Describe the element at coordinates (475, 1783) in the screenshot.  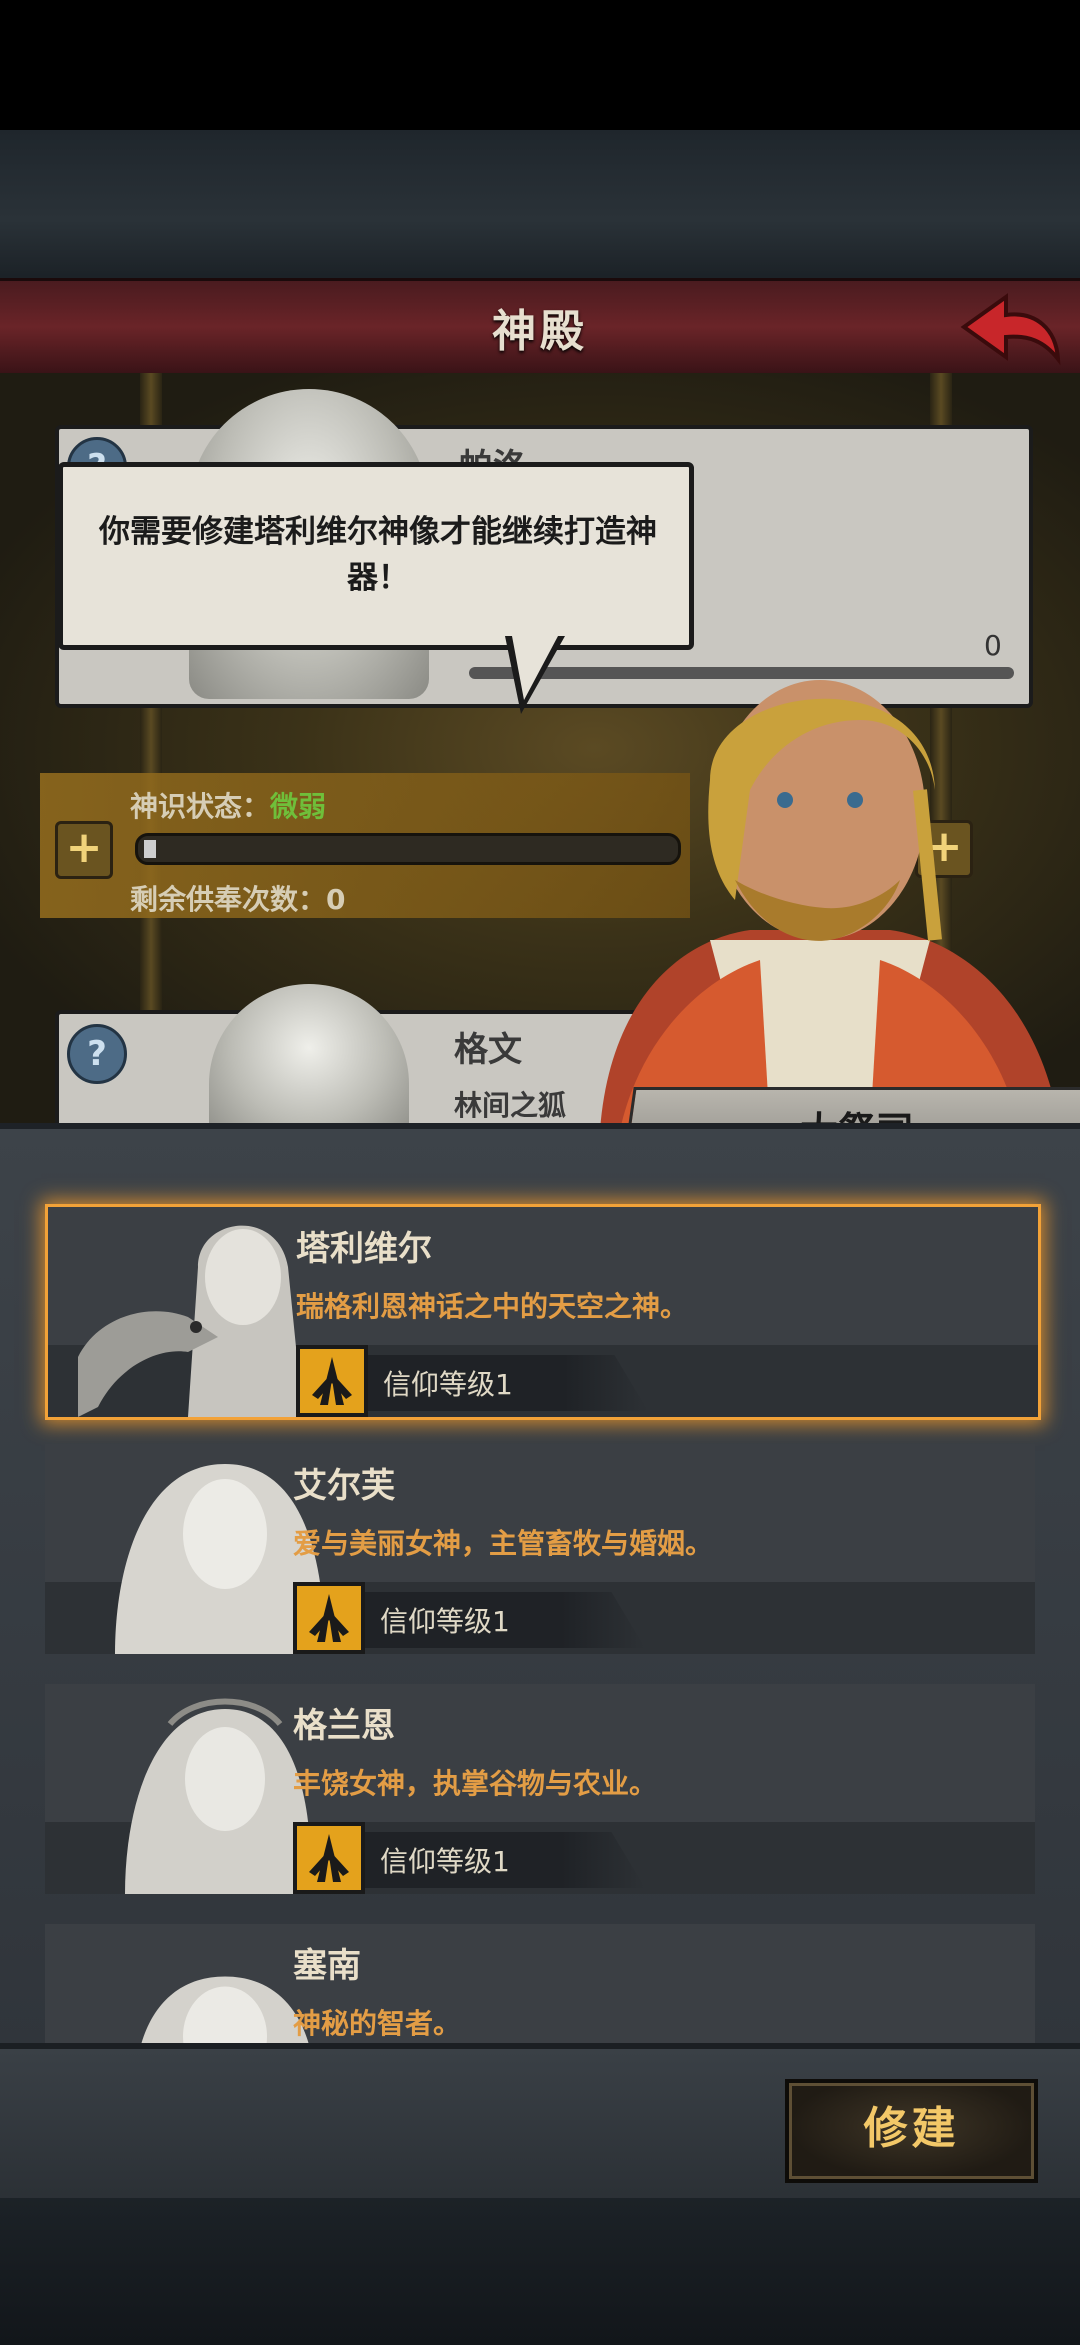
I see `deity-description: 丰饶女神，执掌谷物与农业。` at that location.